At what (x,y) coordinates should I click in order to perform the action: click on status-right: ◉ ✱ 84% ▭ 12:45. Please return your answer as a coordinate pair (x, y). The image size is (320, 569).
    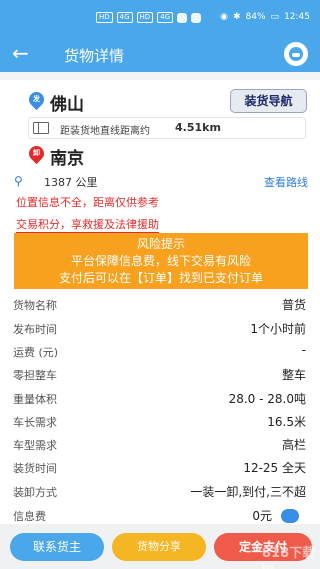
    Looking at the image, I should click on (265, 17).